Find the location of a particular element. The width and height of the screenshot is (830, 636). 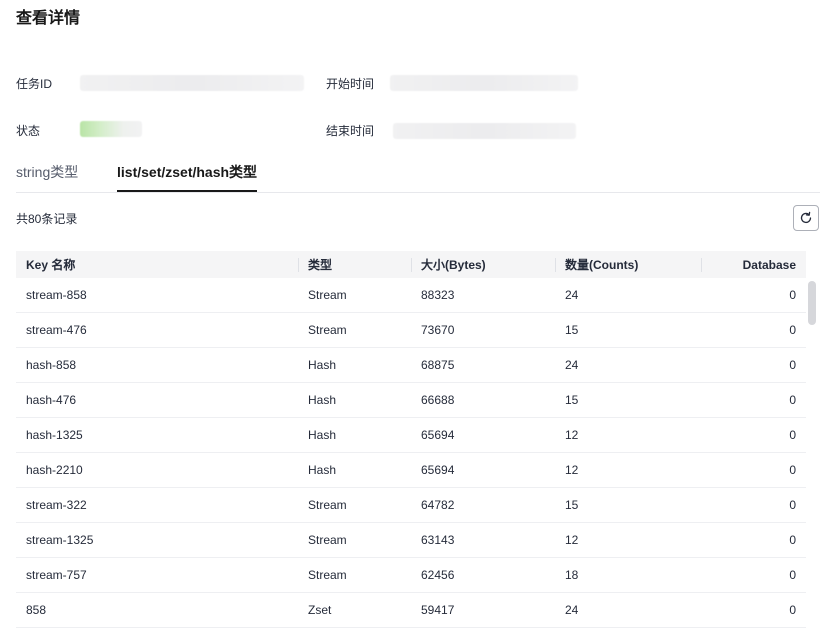

table-row: stream-1325 Stream 63143 12 0 is located at coordinates (411, 540).